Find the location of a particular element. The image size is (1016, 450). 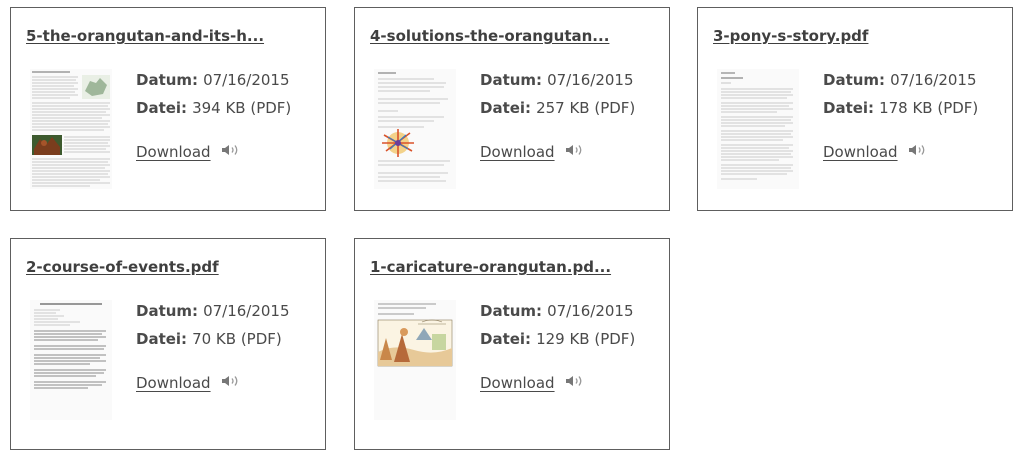

file-size-value: 394 KB (PDF) is located at coordinates (242, 108).